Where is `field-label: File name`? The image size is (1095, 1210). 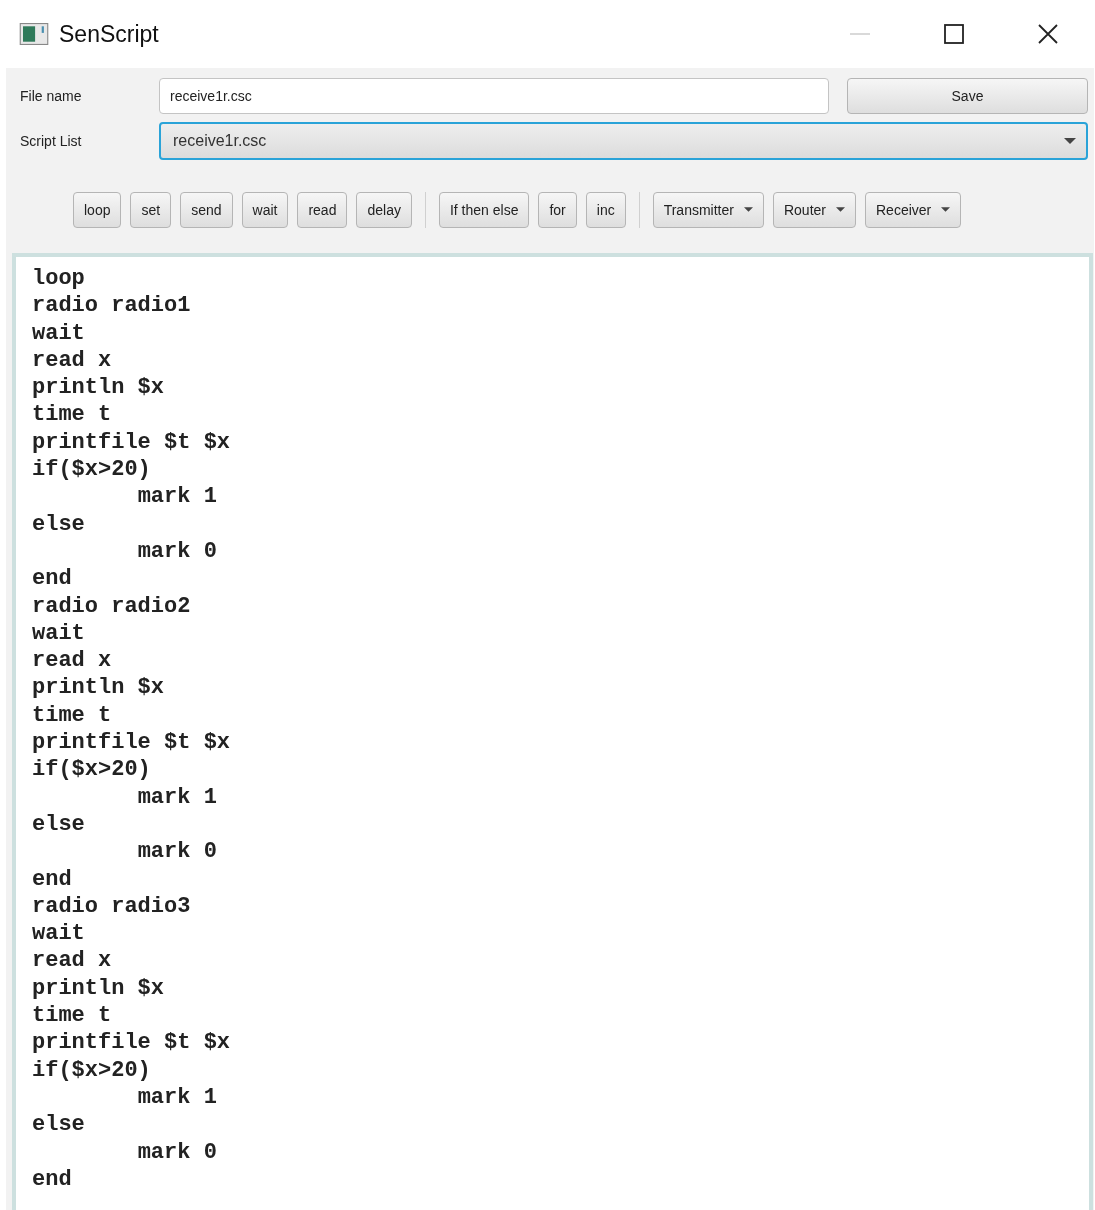 field-label: File name is located at coordinates (51, 96).